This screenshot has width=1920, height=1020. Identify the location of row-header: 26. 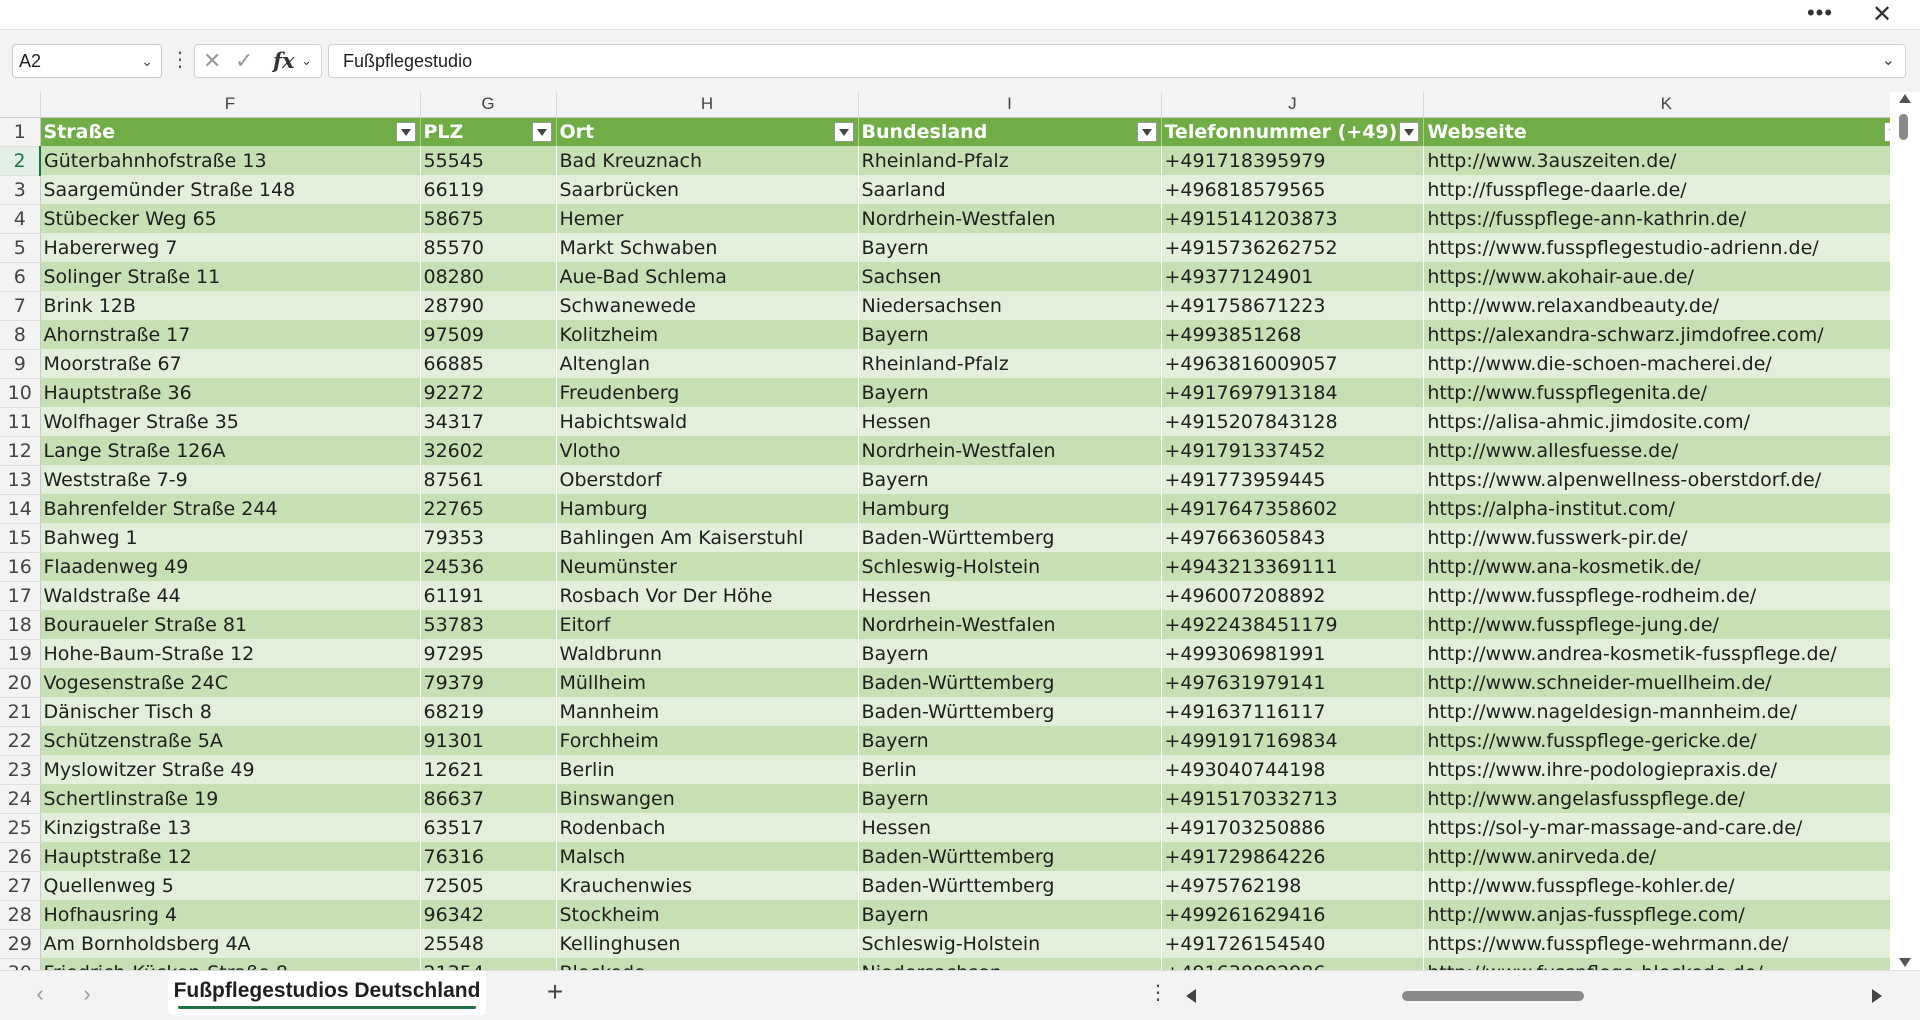
(20, 857).